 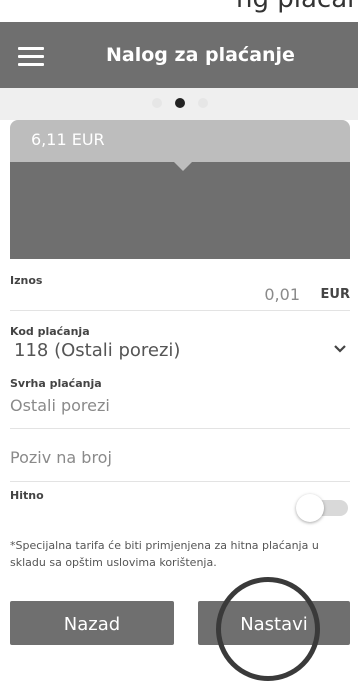 I want to click on card-pager, so click(x=179, y=104).